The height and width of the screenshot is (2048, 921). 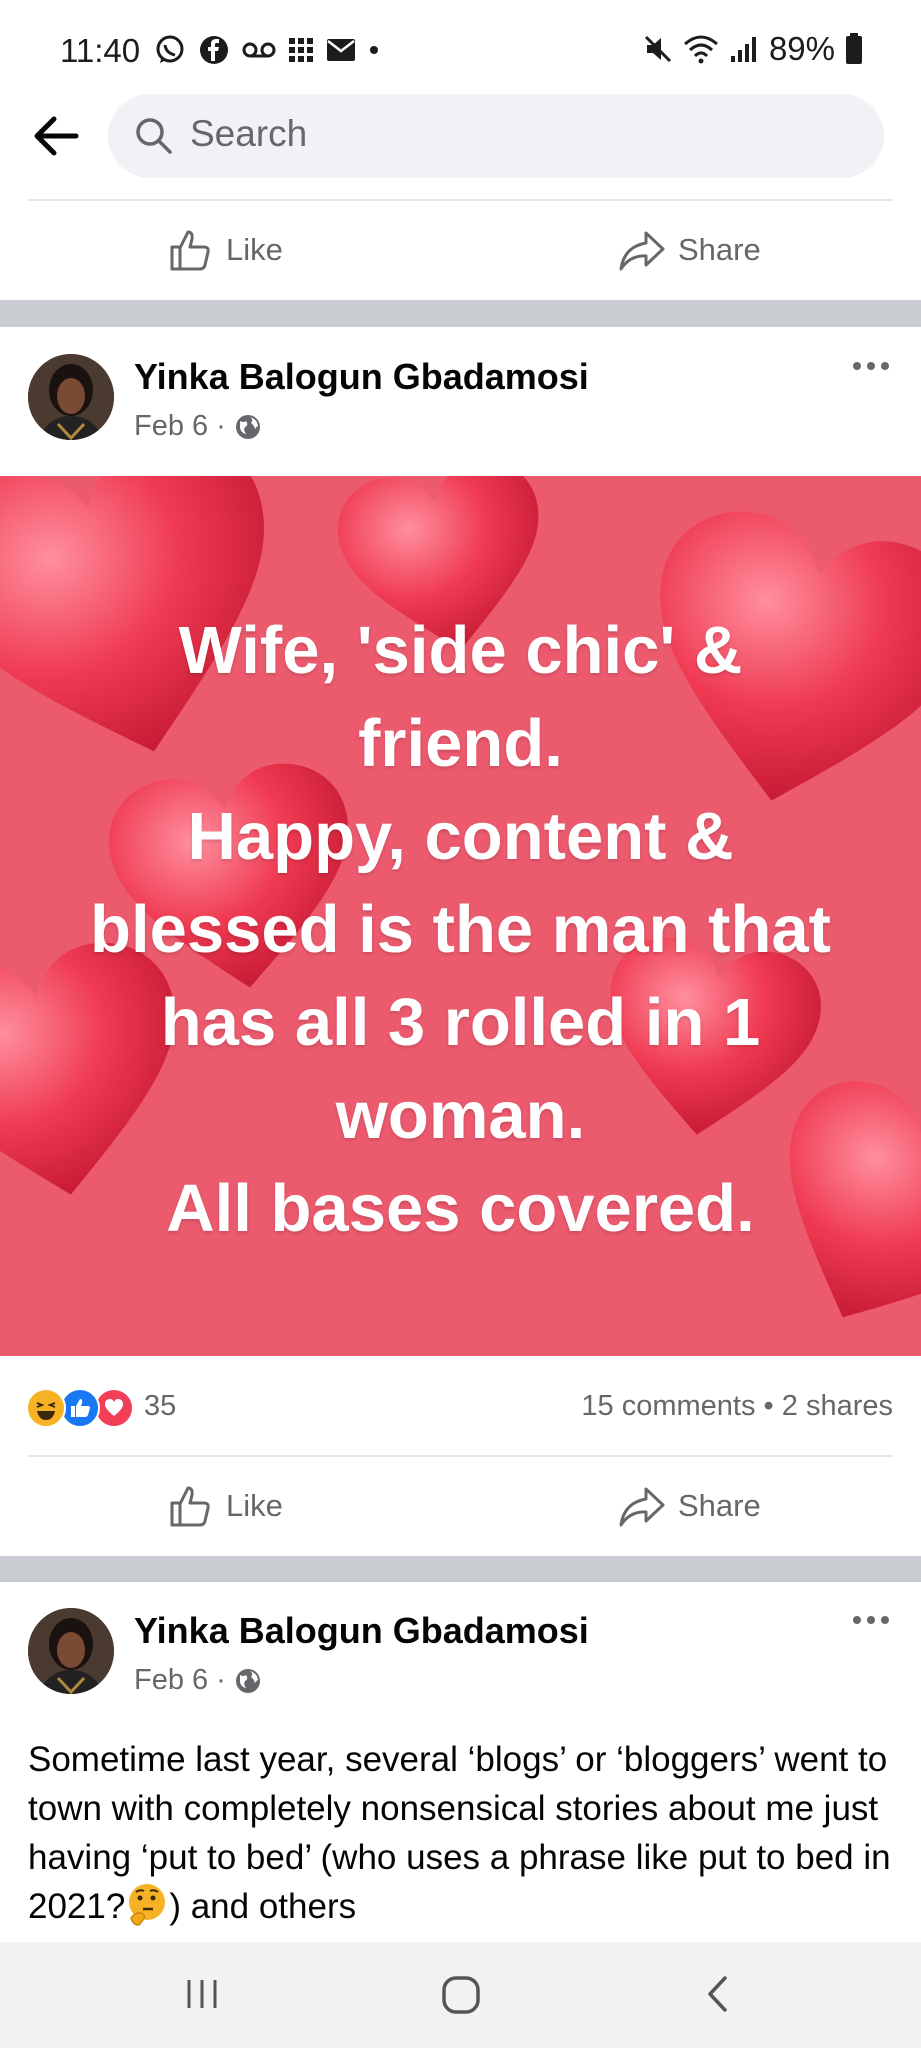 What do you see at coordinates (460, 1115) in the screenshot?
I see `caption-line: woman.` at bounding box center [460, 1115].